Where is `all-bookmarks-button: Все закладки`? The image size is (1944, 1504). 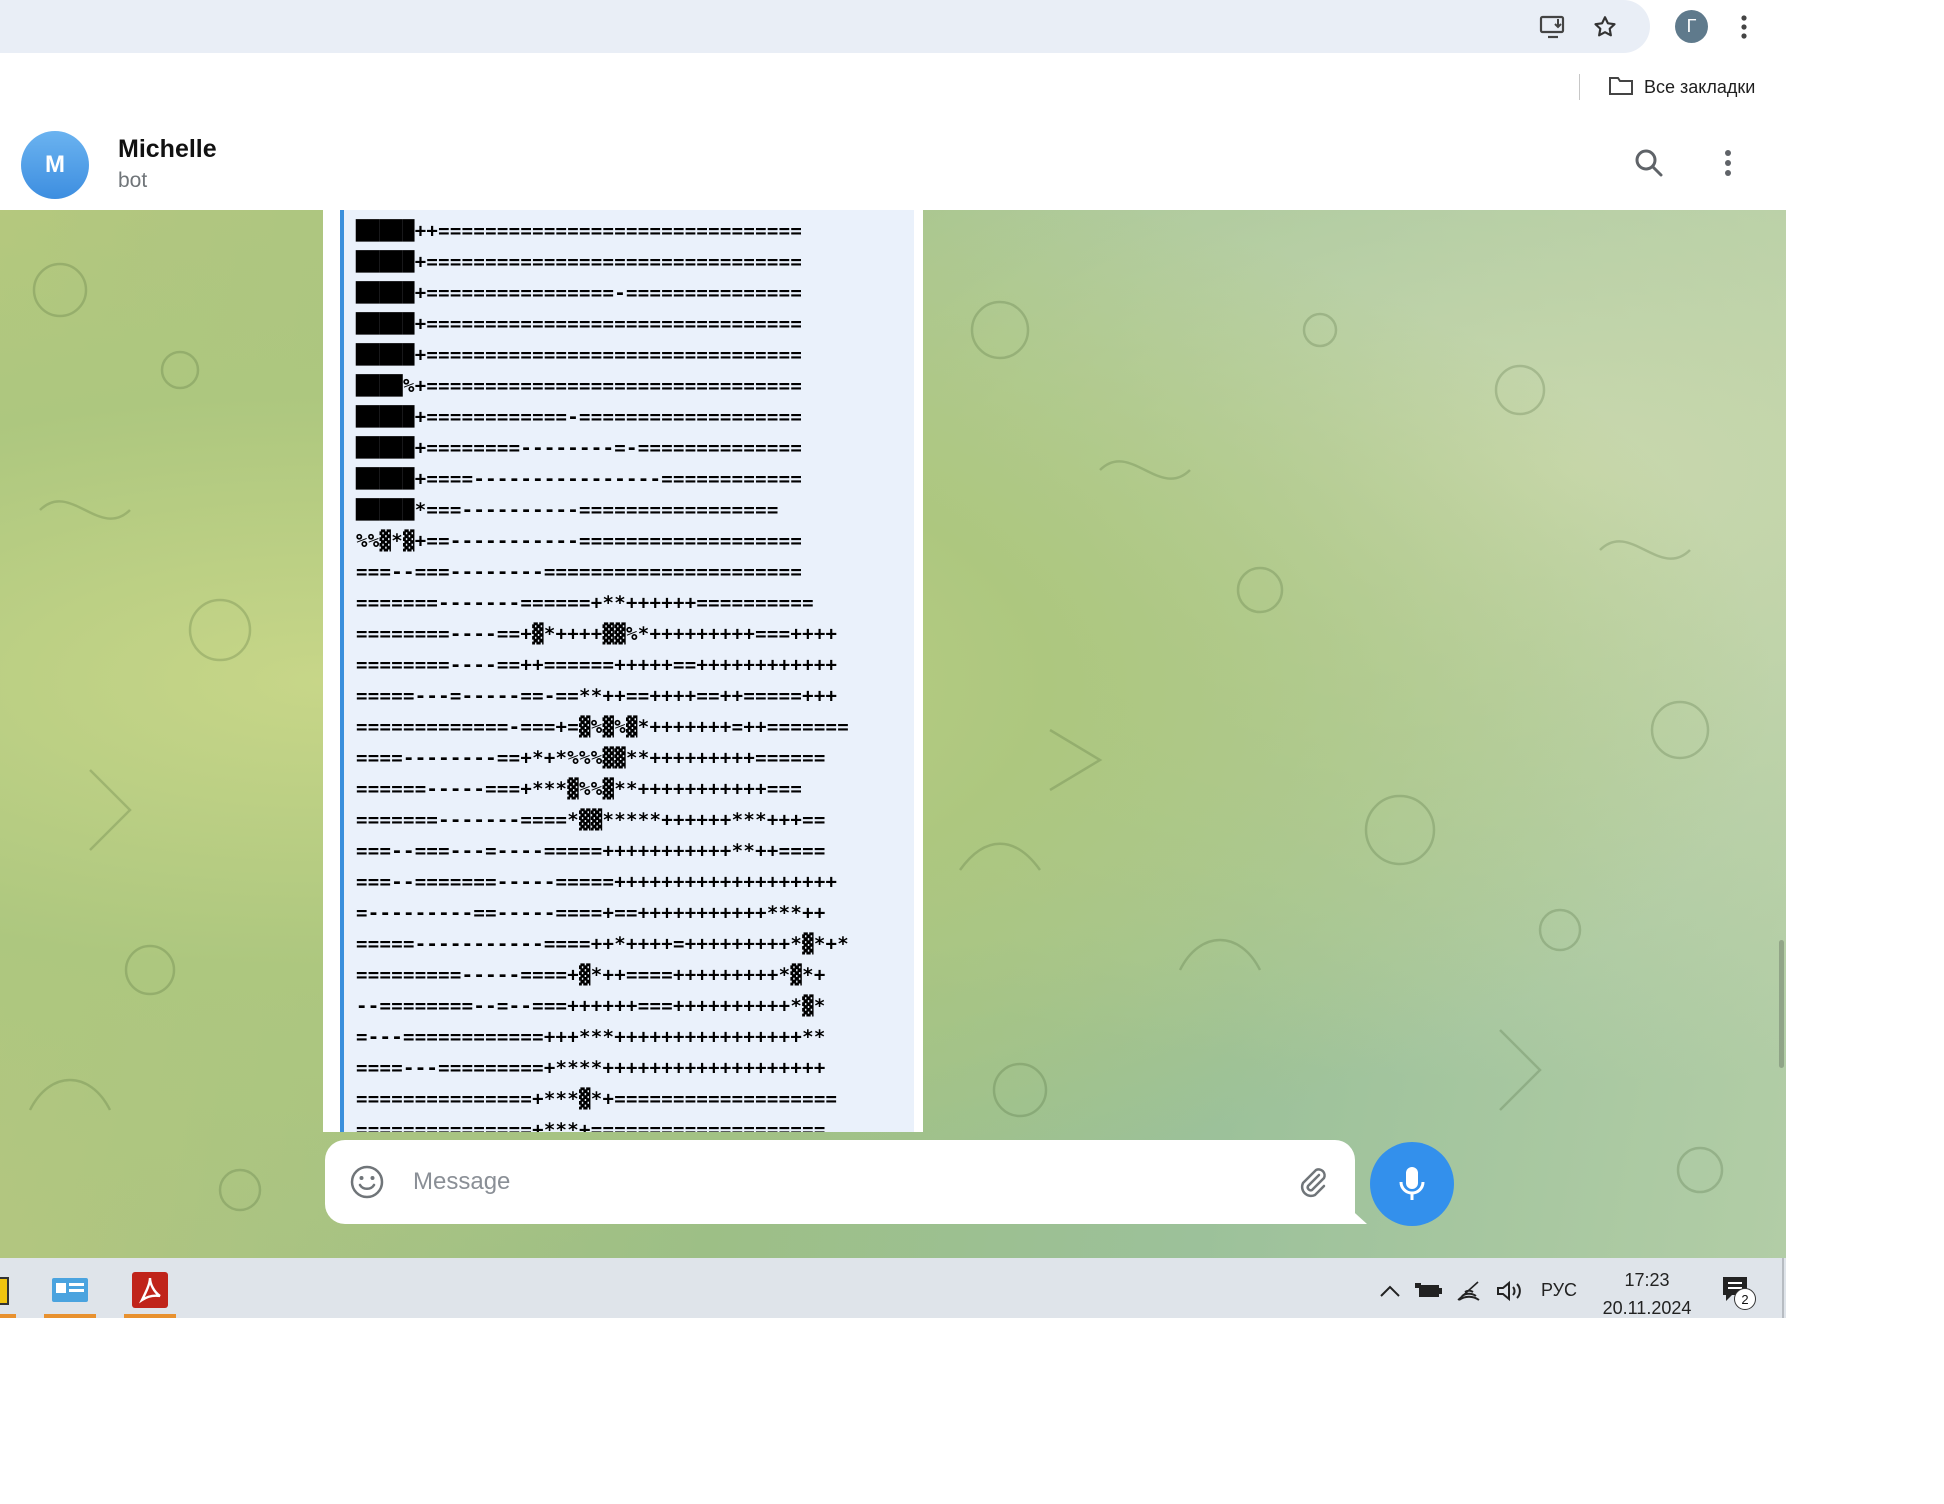
all-bookmarks-button: Все закладки is located at coordinates (1681, 87).